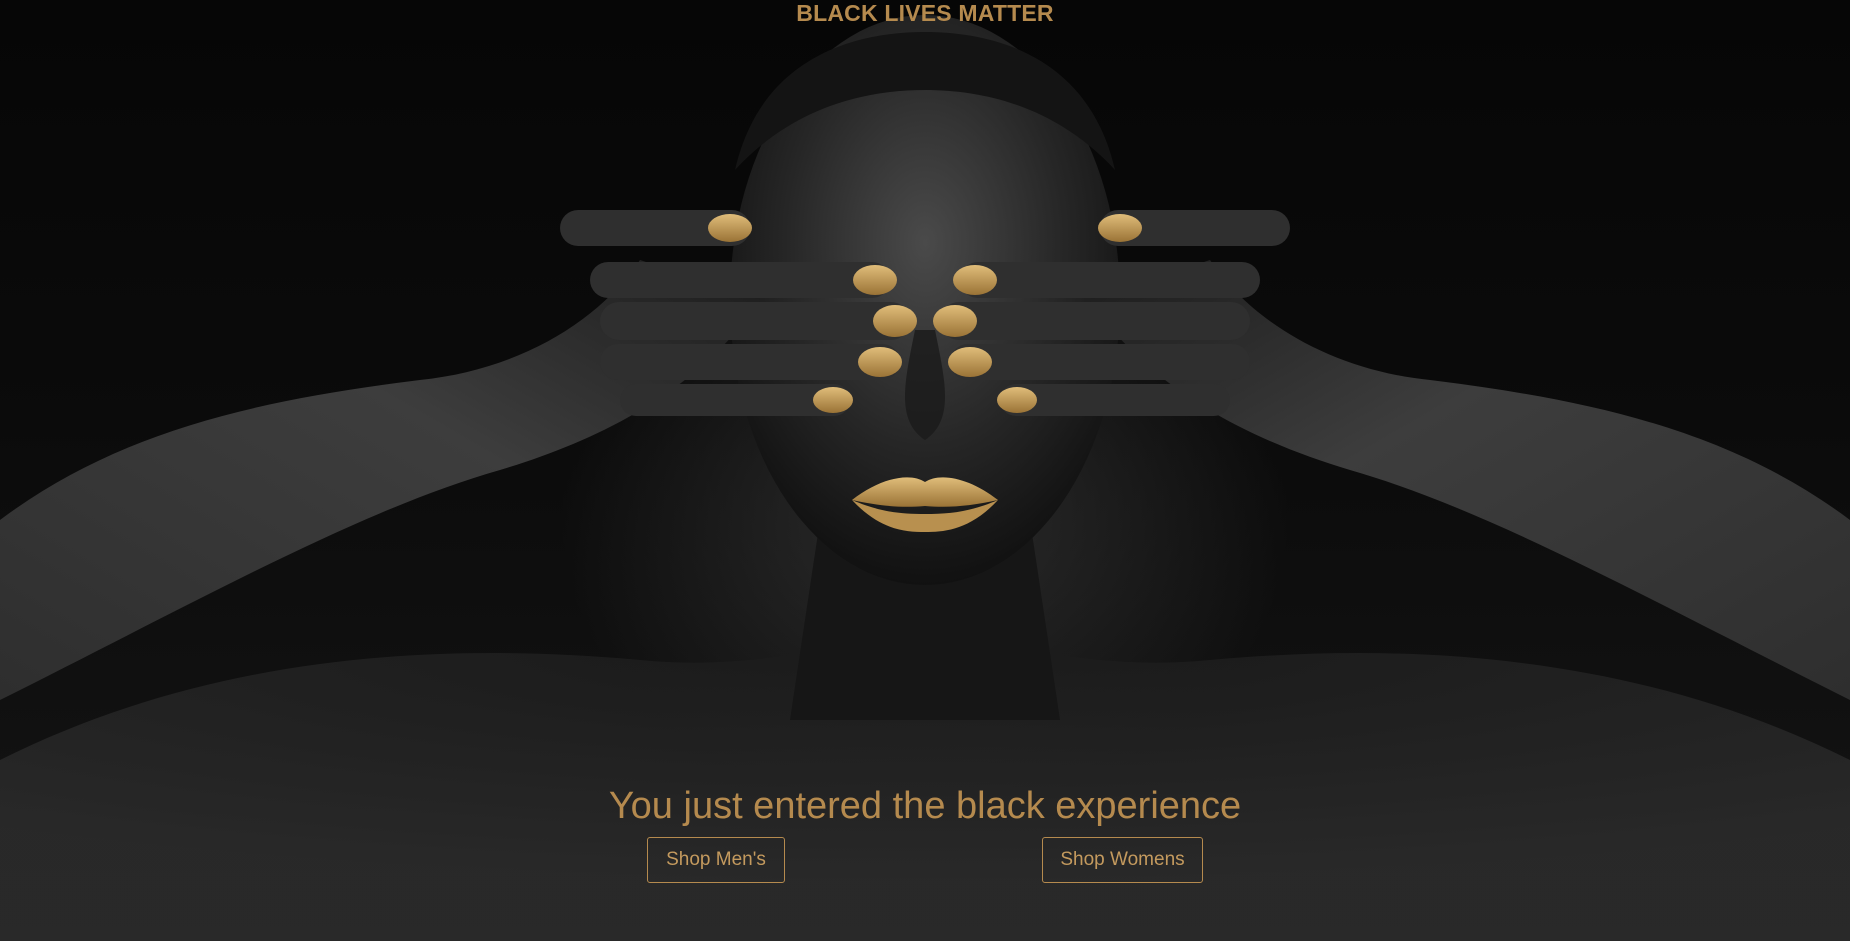 The height and width of the screenshot is (942, 1850). Describe the element at coordinates (925, 13) in the screenshot. I see `brand-title: BLACK LIVES MATTER` at that location.